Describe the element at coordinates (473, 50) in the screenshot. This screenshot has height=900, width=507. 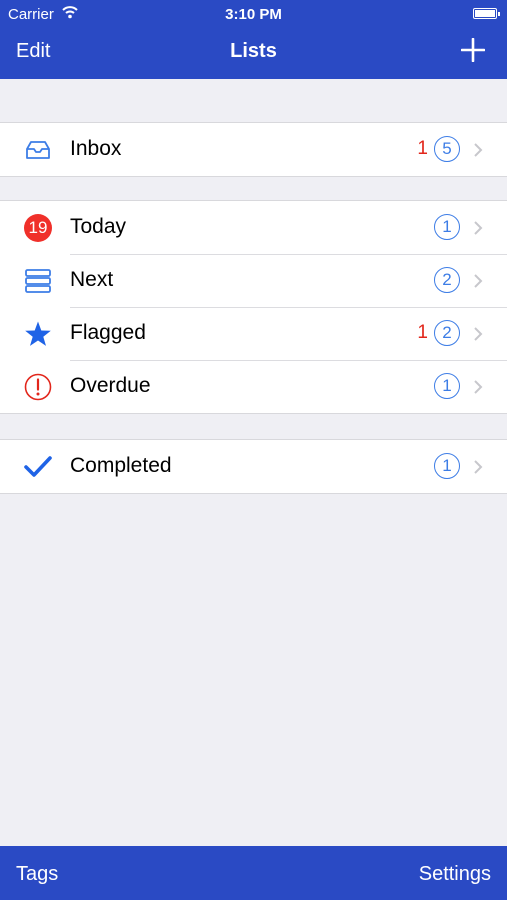
I see `add-icon` at that location.